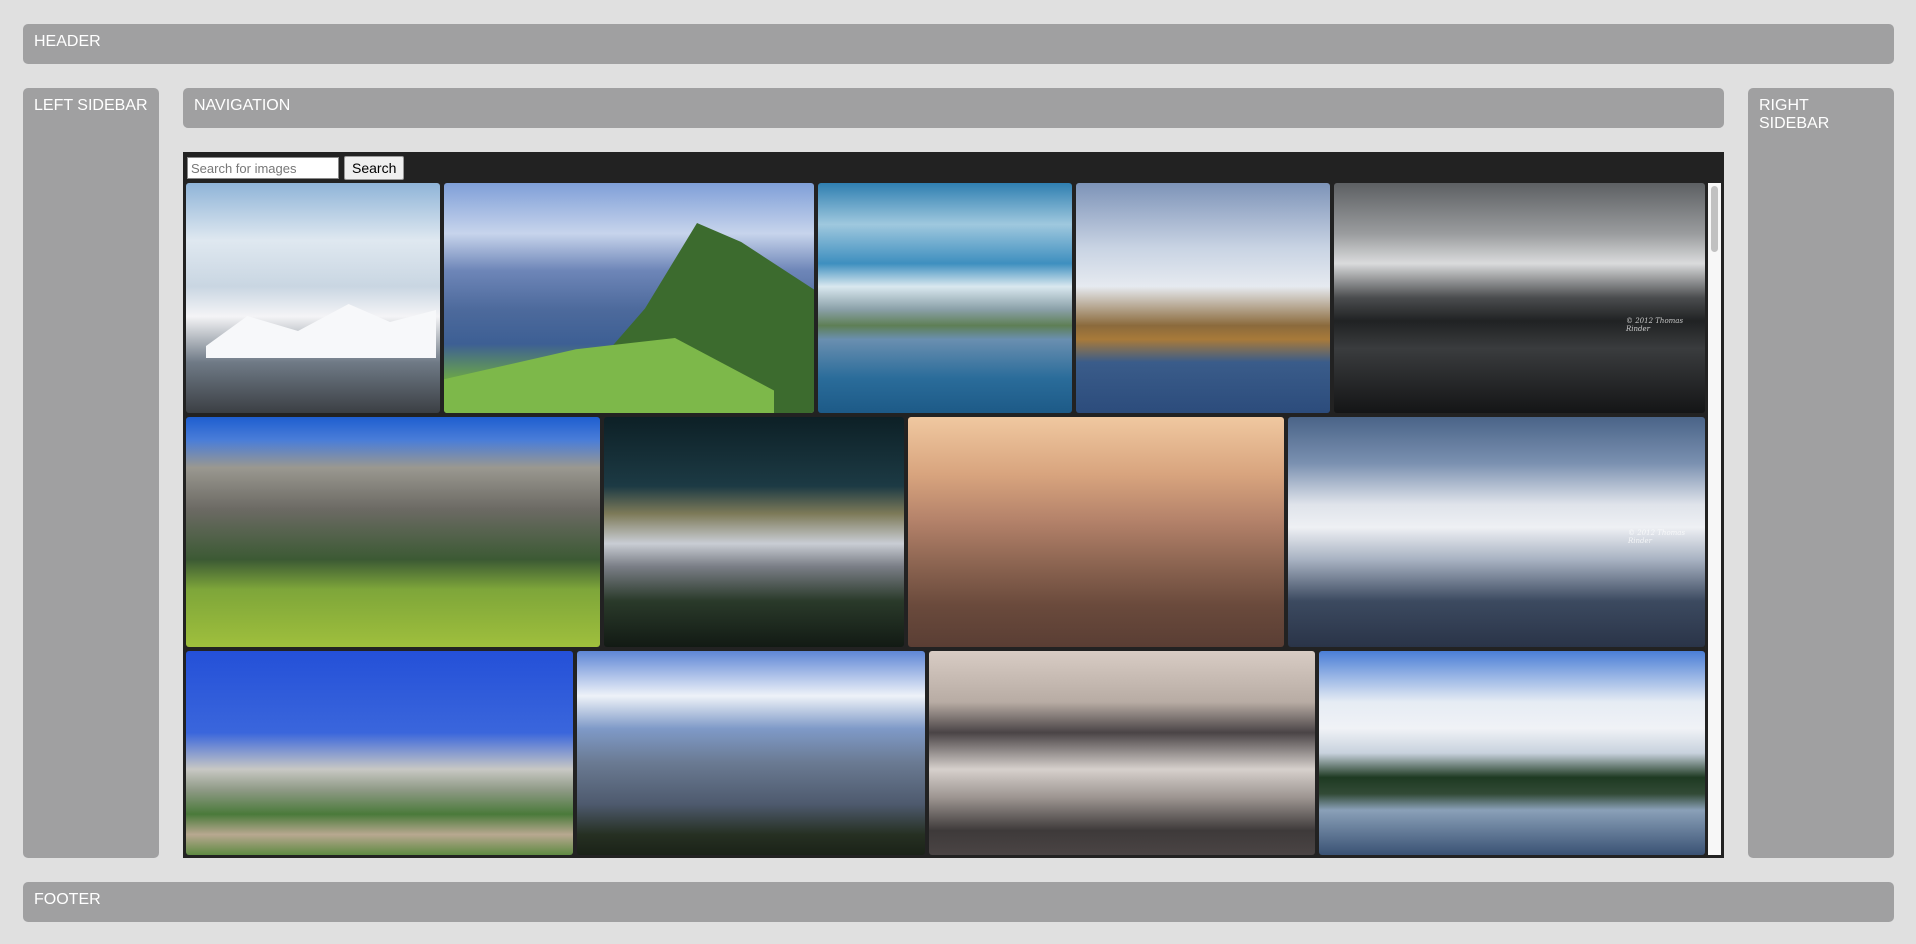 This screenshot has width=1916, height=944. I want to click on gallery-scrollbar, so click(1714, 519).